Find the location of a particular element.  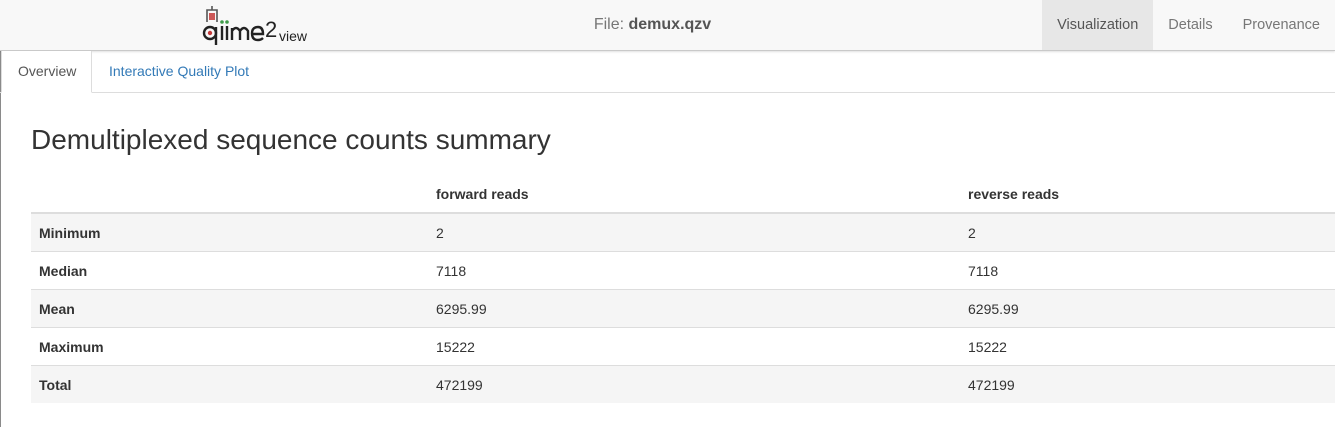

forward-value: 7118 is located at coordinates (694, 270).